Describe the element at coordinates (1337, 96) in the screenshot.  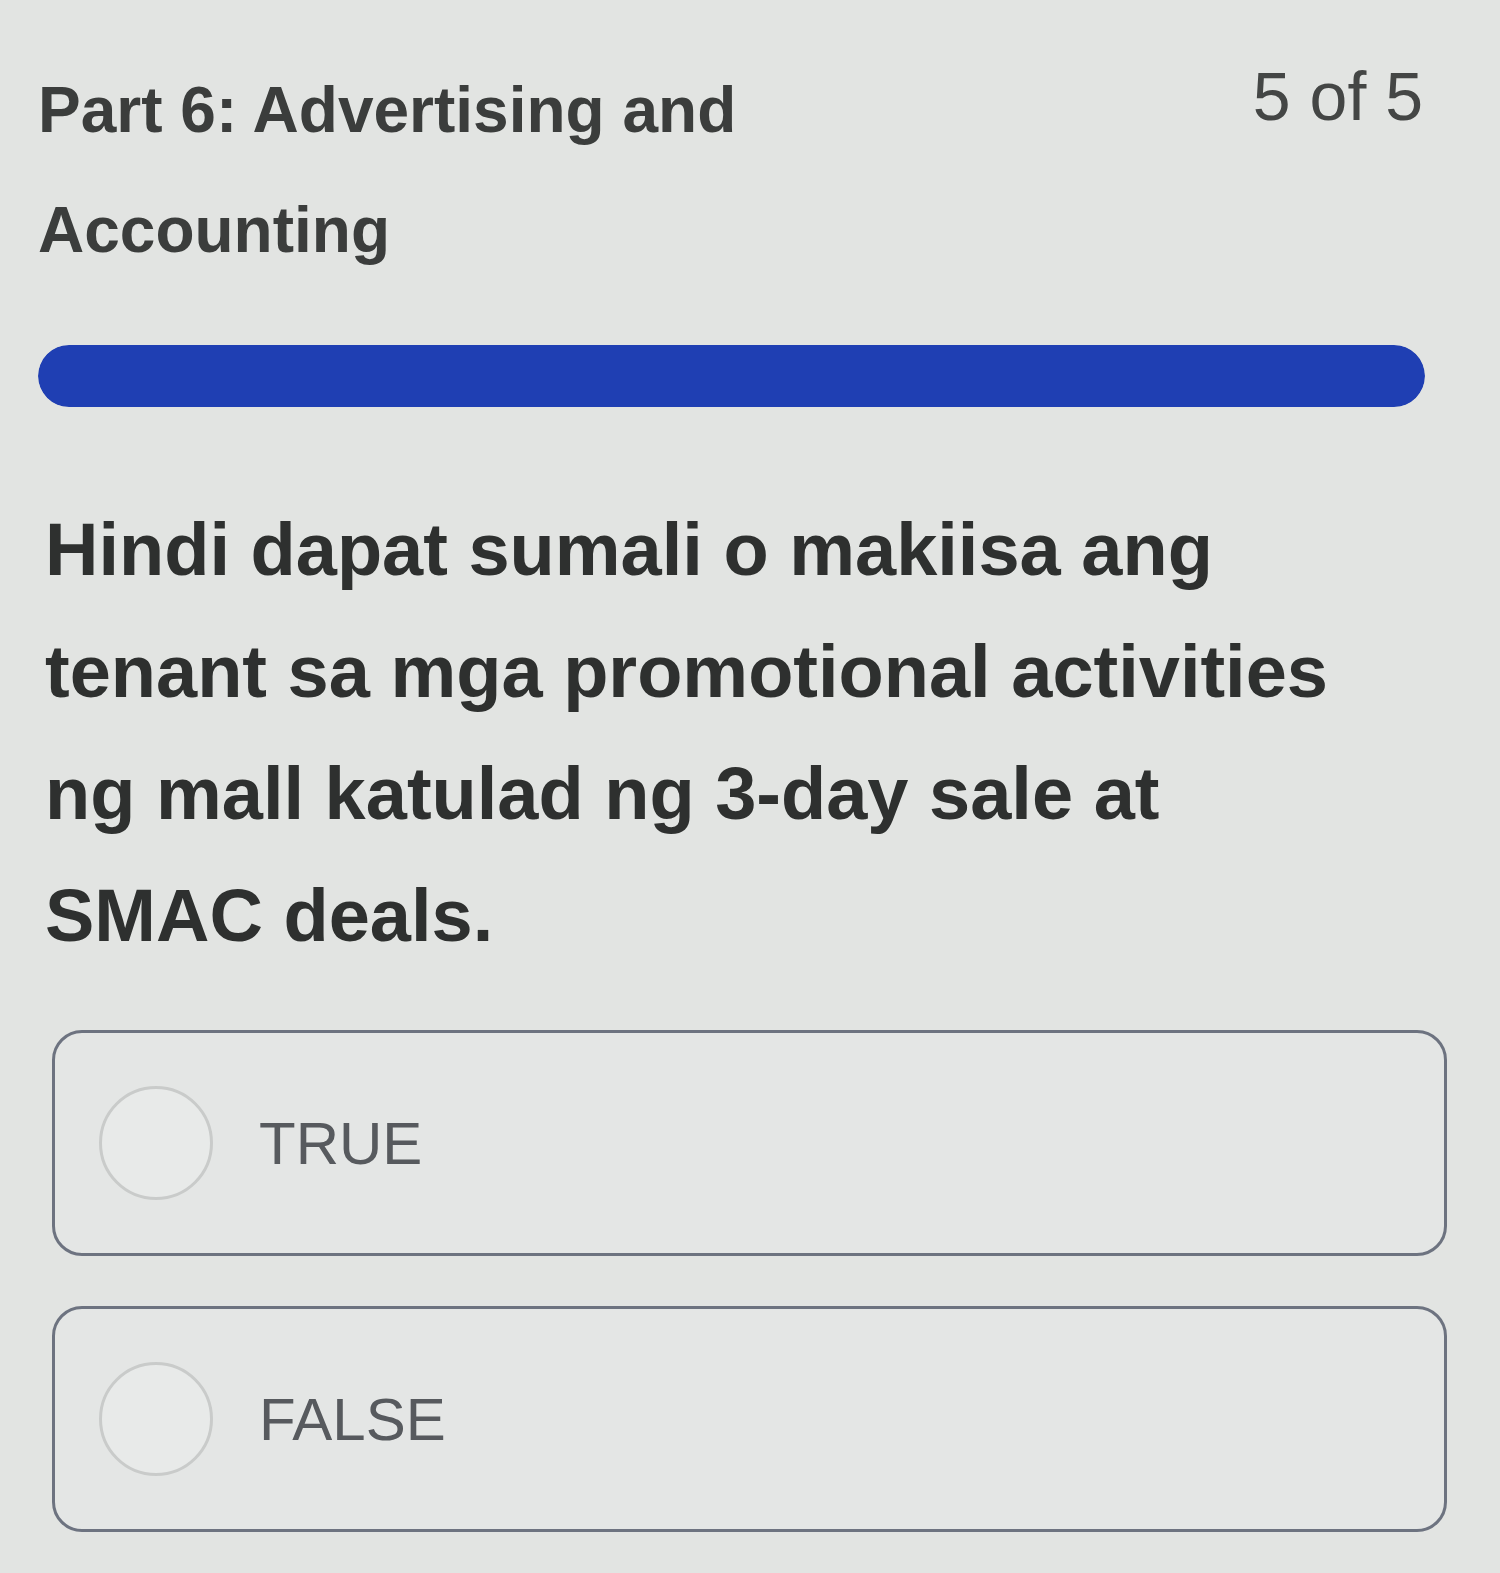
I see `question-counter: 5 of 5` at that location.